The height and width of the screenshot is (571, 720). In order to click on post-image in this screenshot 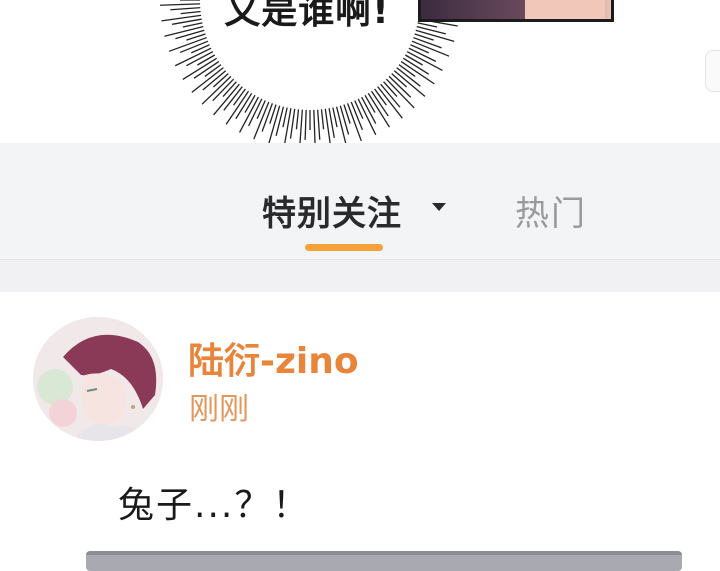, I will do `click(384, 561)`.